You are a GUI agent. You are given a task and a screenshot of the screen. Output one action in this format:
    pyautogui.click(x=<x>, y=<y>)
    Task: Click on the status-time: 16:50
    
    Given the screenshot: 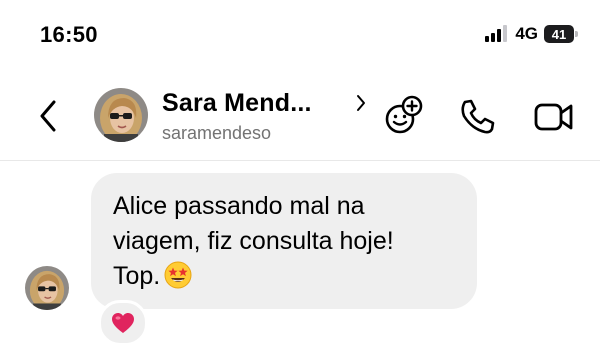 What is the action you would take?
    pyautogui.click(x=69, y=34)
    